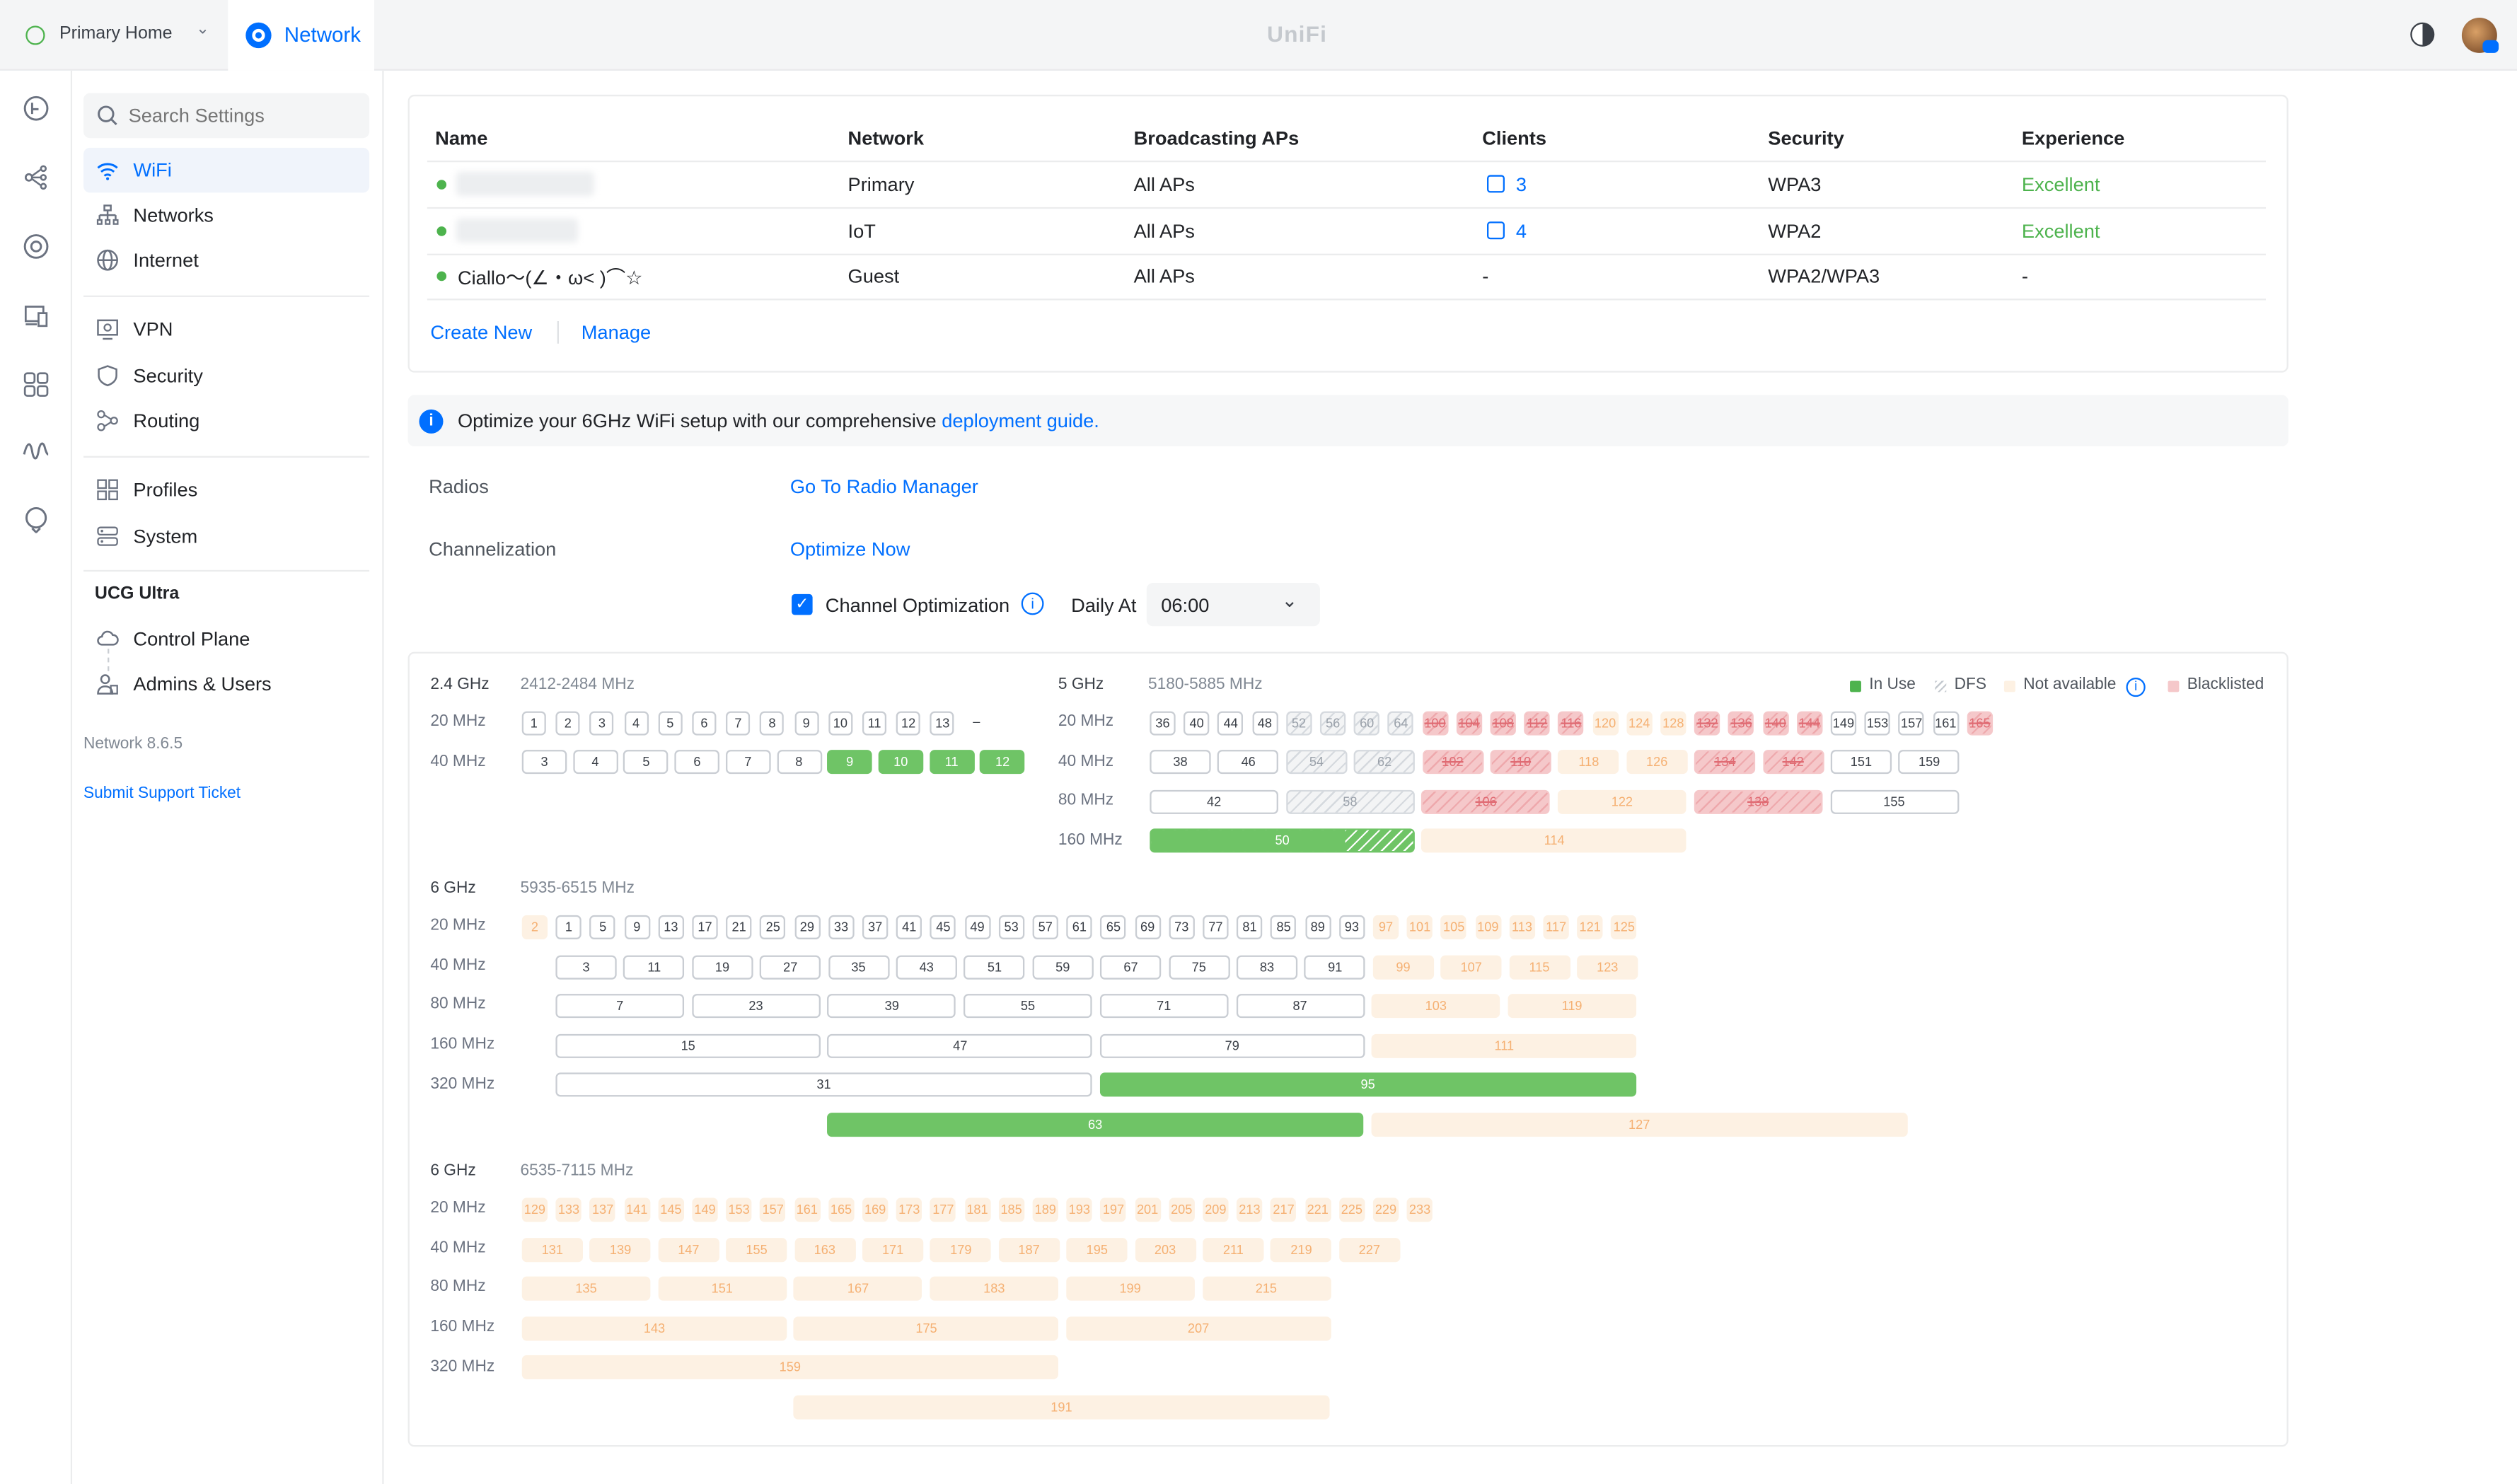 The height and width of the screenshot is (1484, 2517). Describe the element at coordinates (441, 231) in the screenshot. I see `status-dot` at that location.